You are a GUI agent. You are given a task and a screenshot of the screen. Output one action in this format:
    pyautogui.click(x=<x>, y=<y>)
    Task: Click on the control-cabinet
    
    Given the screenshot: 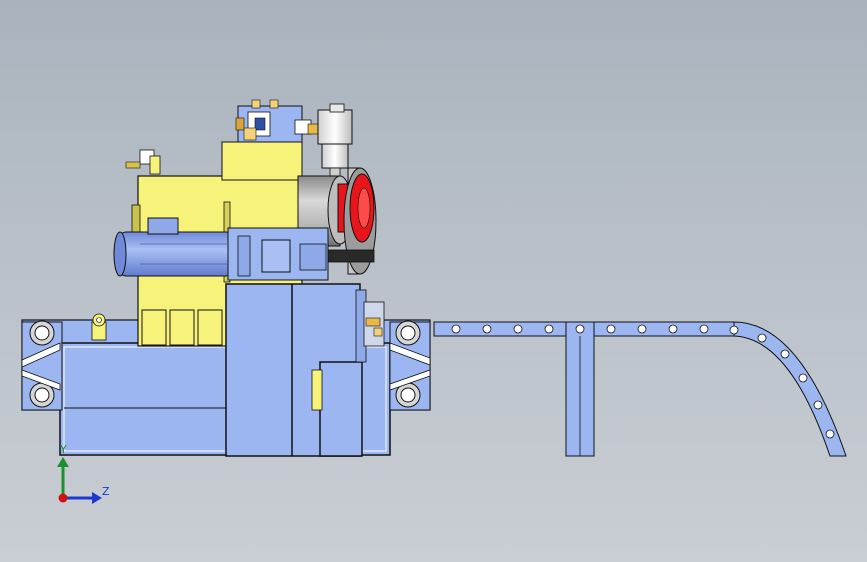 What is the action you would take?
    pyautogui.click(x=305, y=370)
    